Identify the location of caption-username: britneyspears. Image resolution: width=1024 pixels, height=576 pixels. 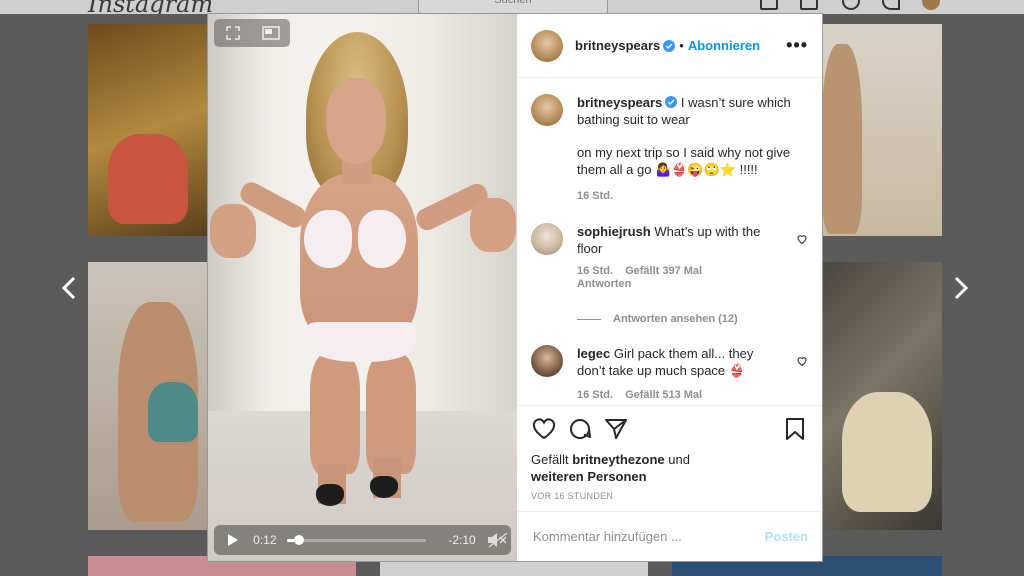
(619, 102).